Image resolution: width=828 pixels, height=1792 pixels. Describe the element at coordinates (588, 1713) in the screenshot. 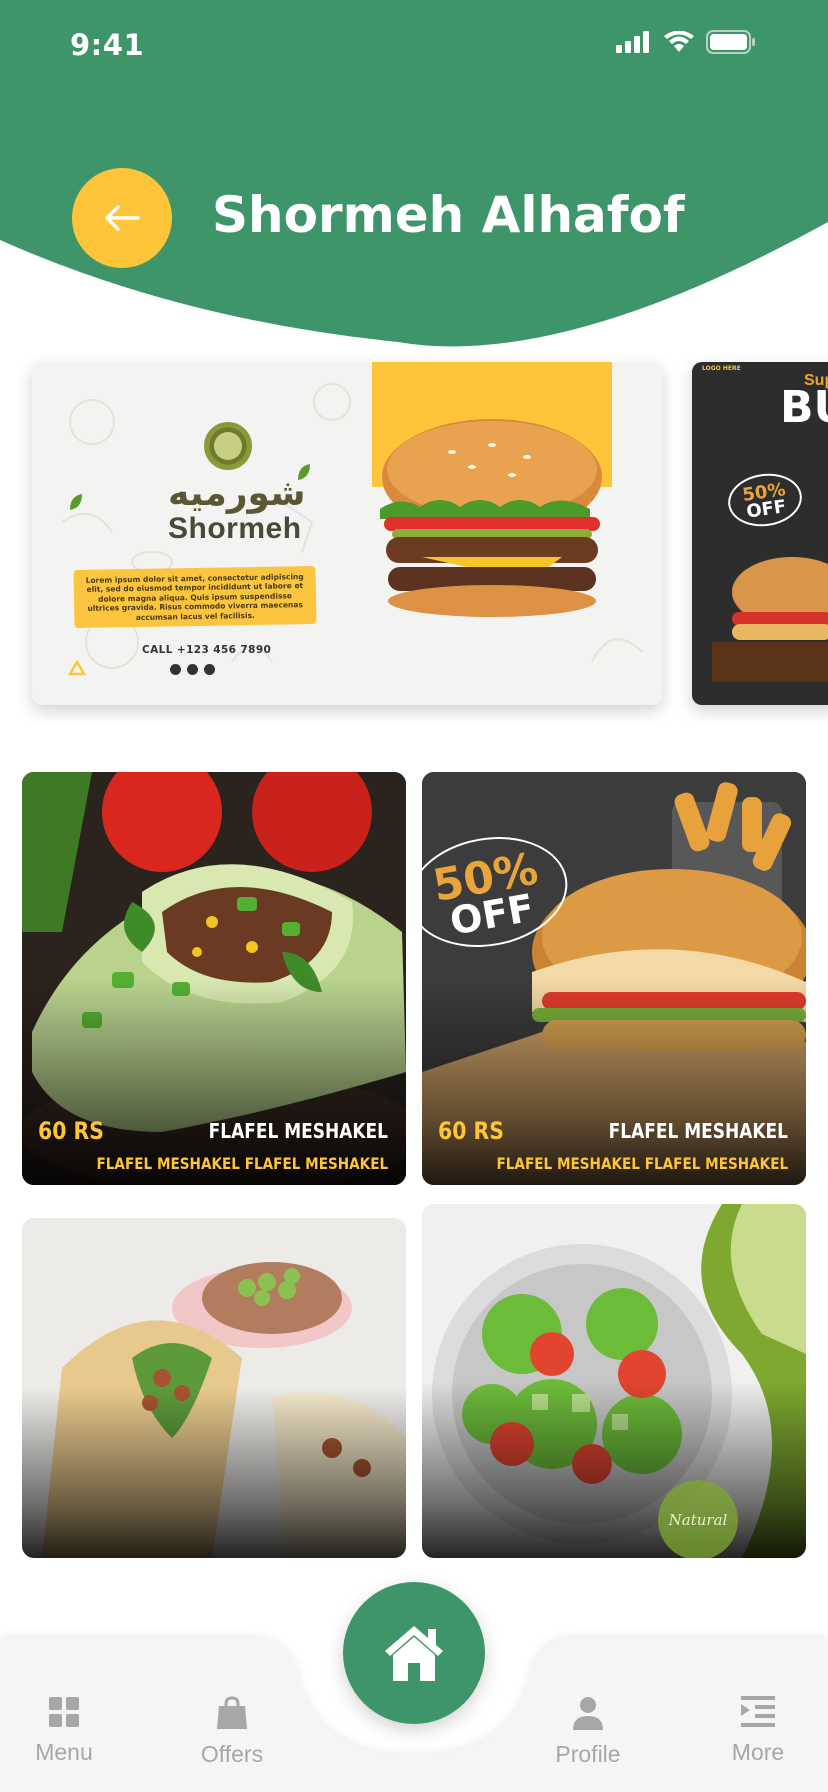

I see `user-icon` at that location.